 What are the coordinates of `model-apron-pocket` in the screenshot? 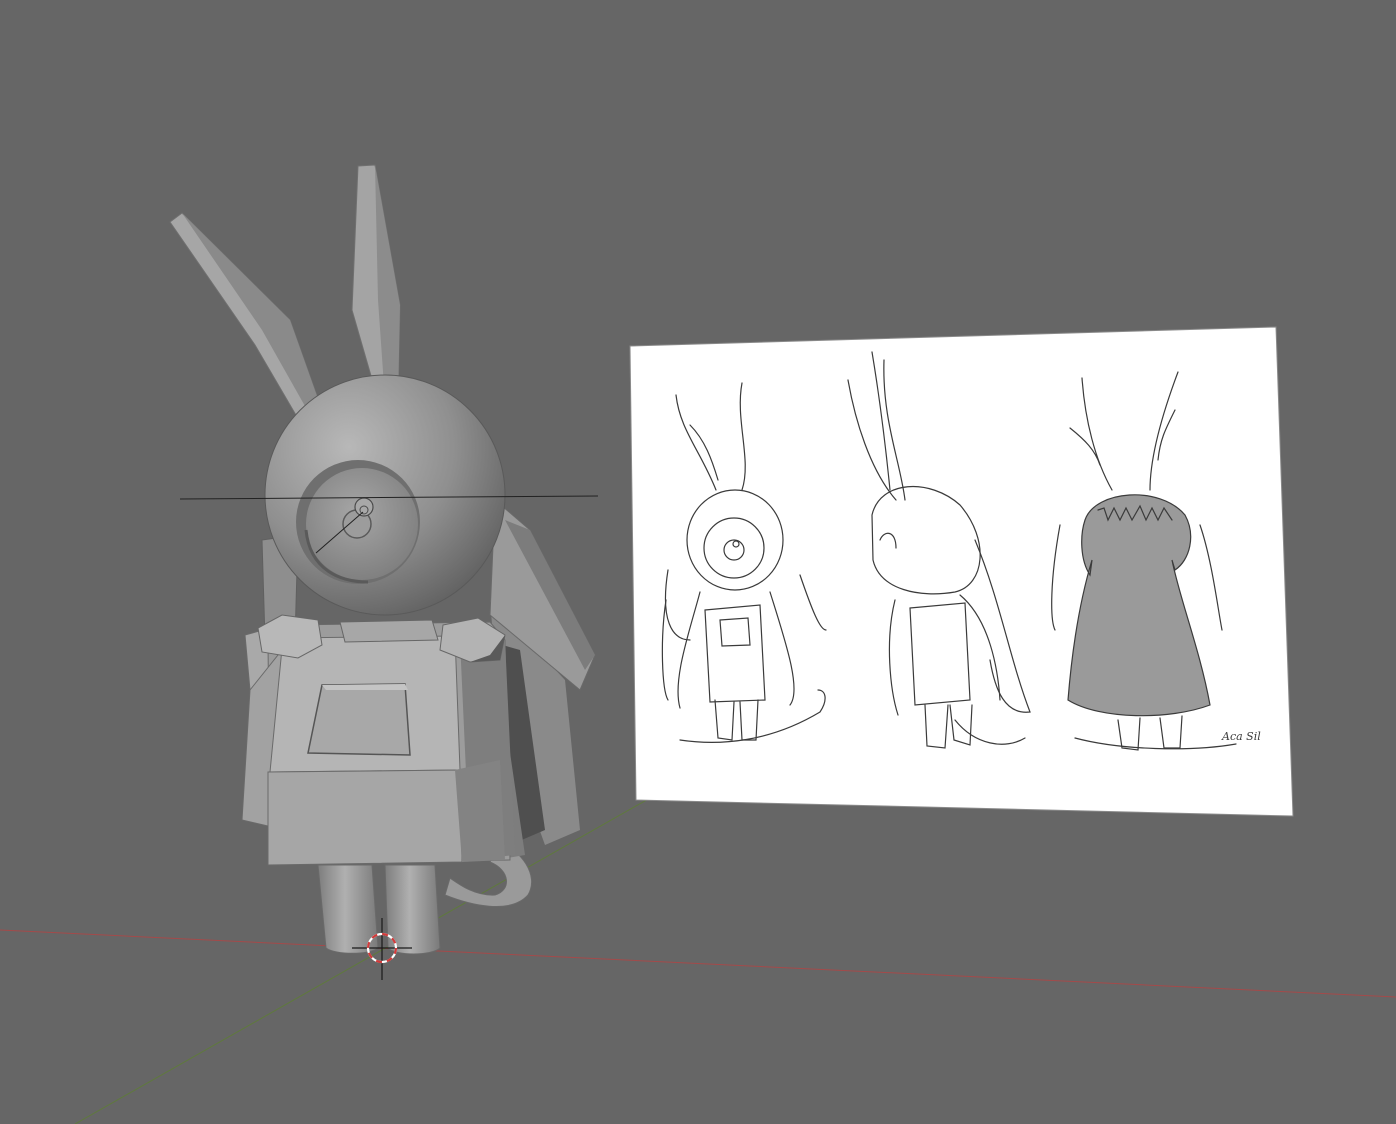 It's located at (359, 719).